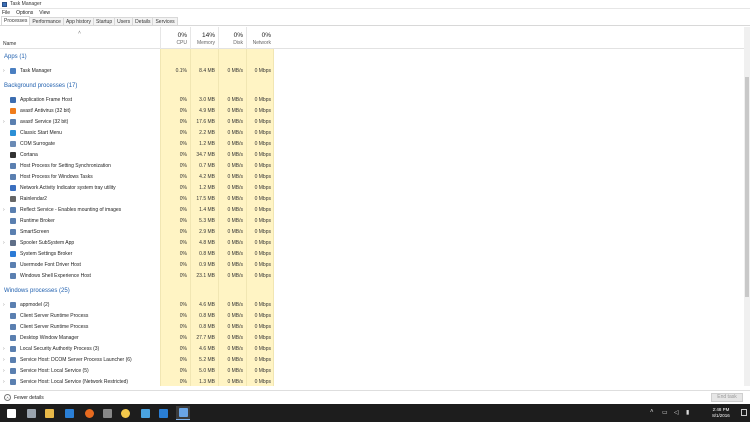  Describe the element at coordinates (16, 20) in the screenshot. I see `tab-processes: Processes` at that location.